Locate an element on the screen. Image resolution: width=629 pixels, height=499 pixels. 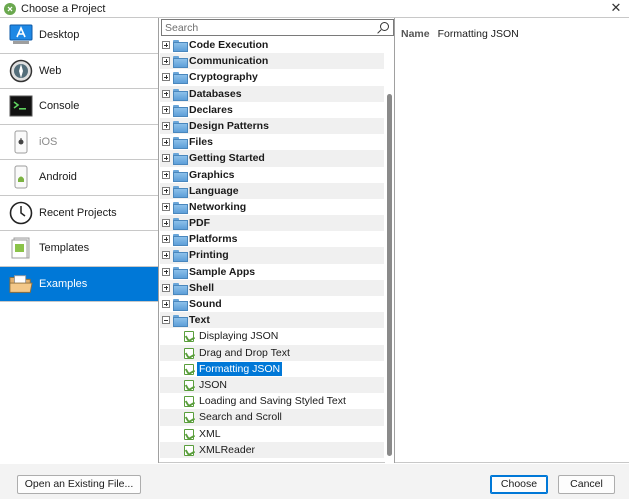
tree-folder-row: Platforms is located at coordinates (272, 239).